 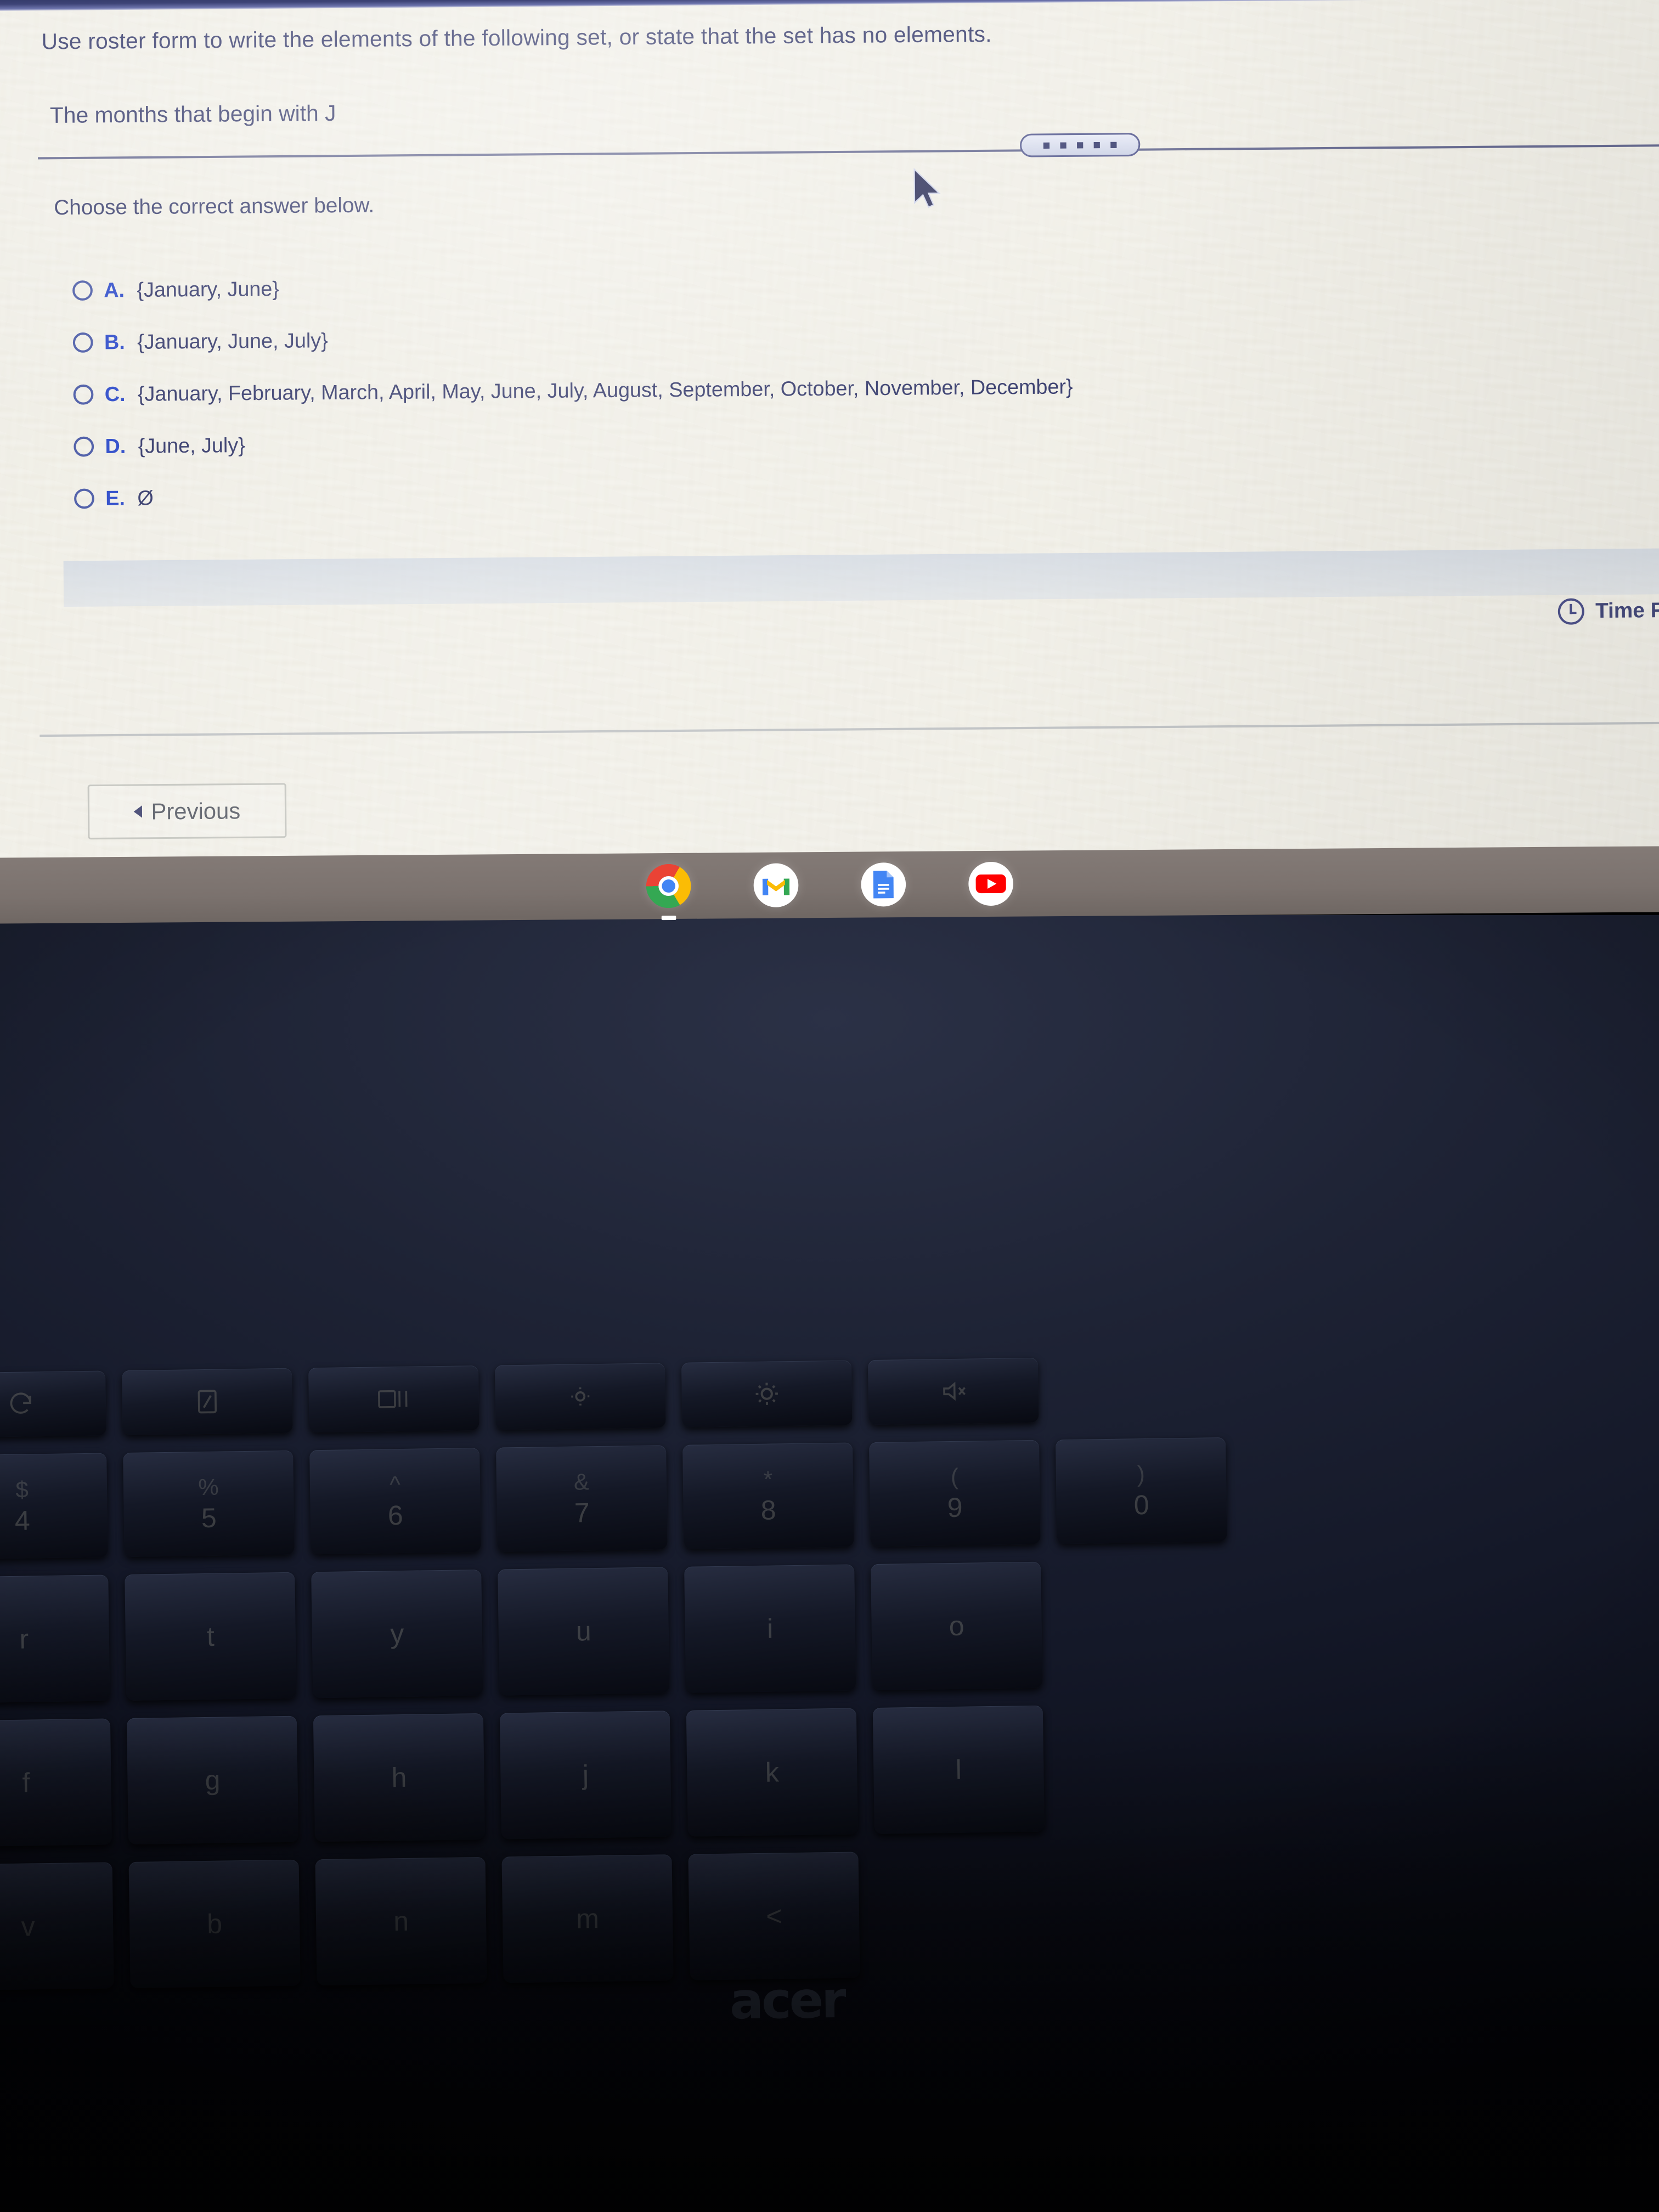 I want to click on key-m-label: m, so click(x=587, y=1919).